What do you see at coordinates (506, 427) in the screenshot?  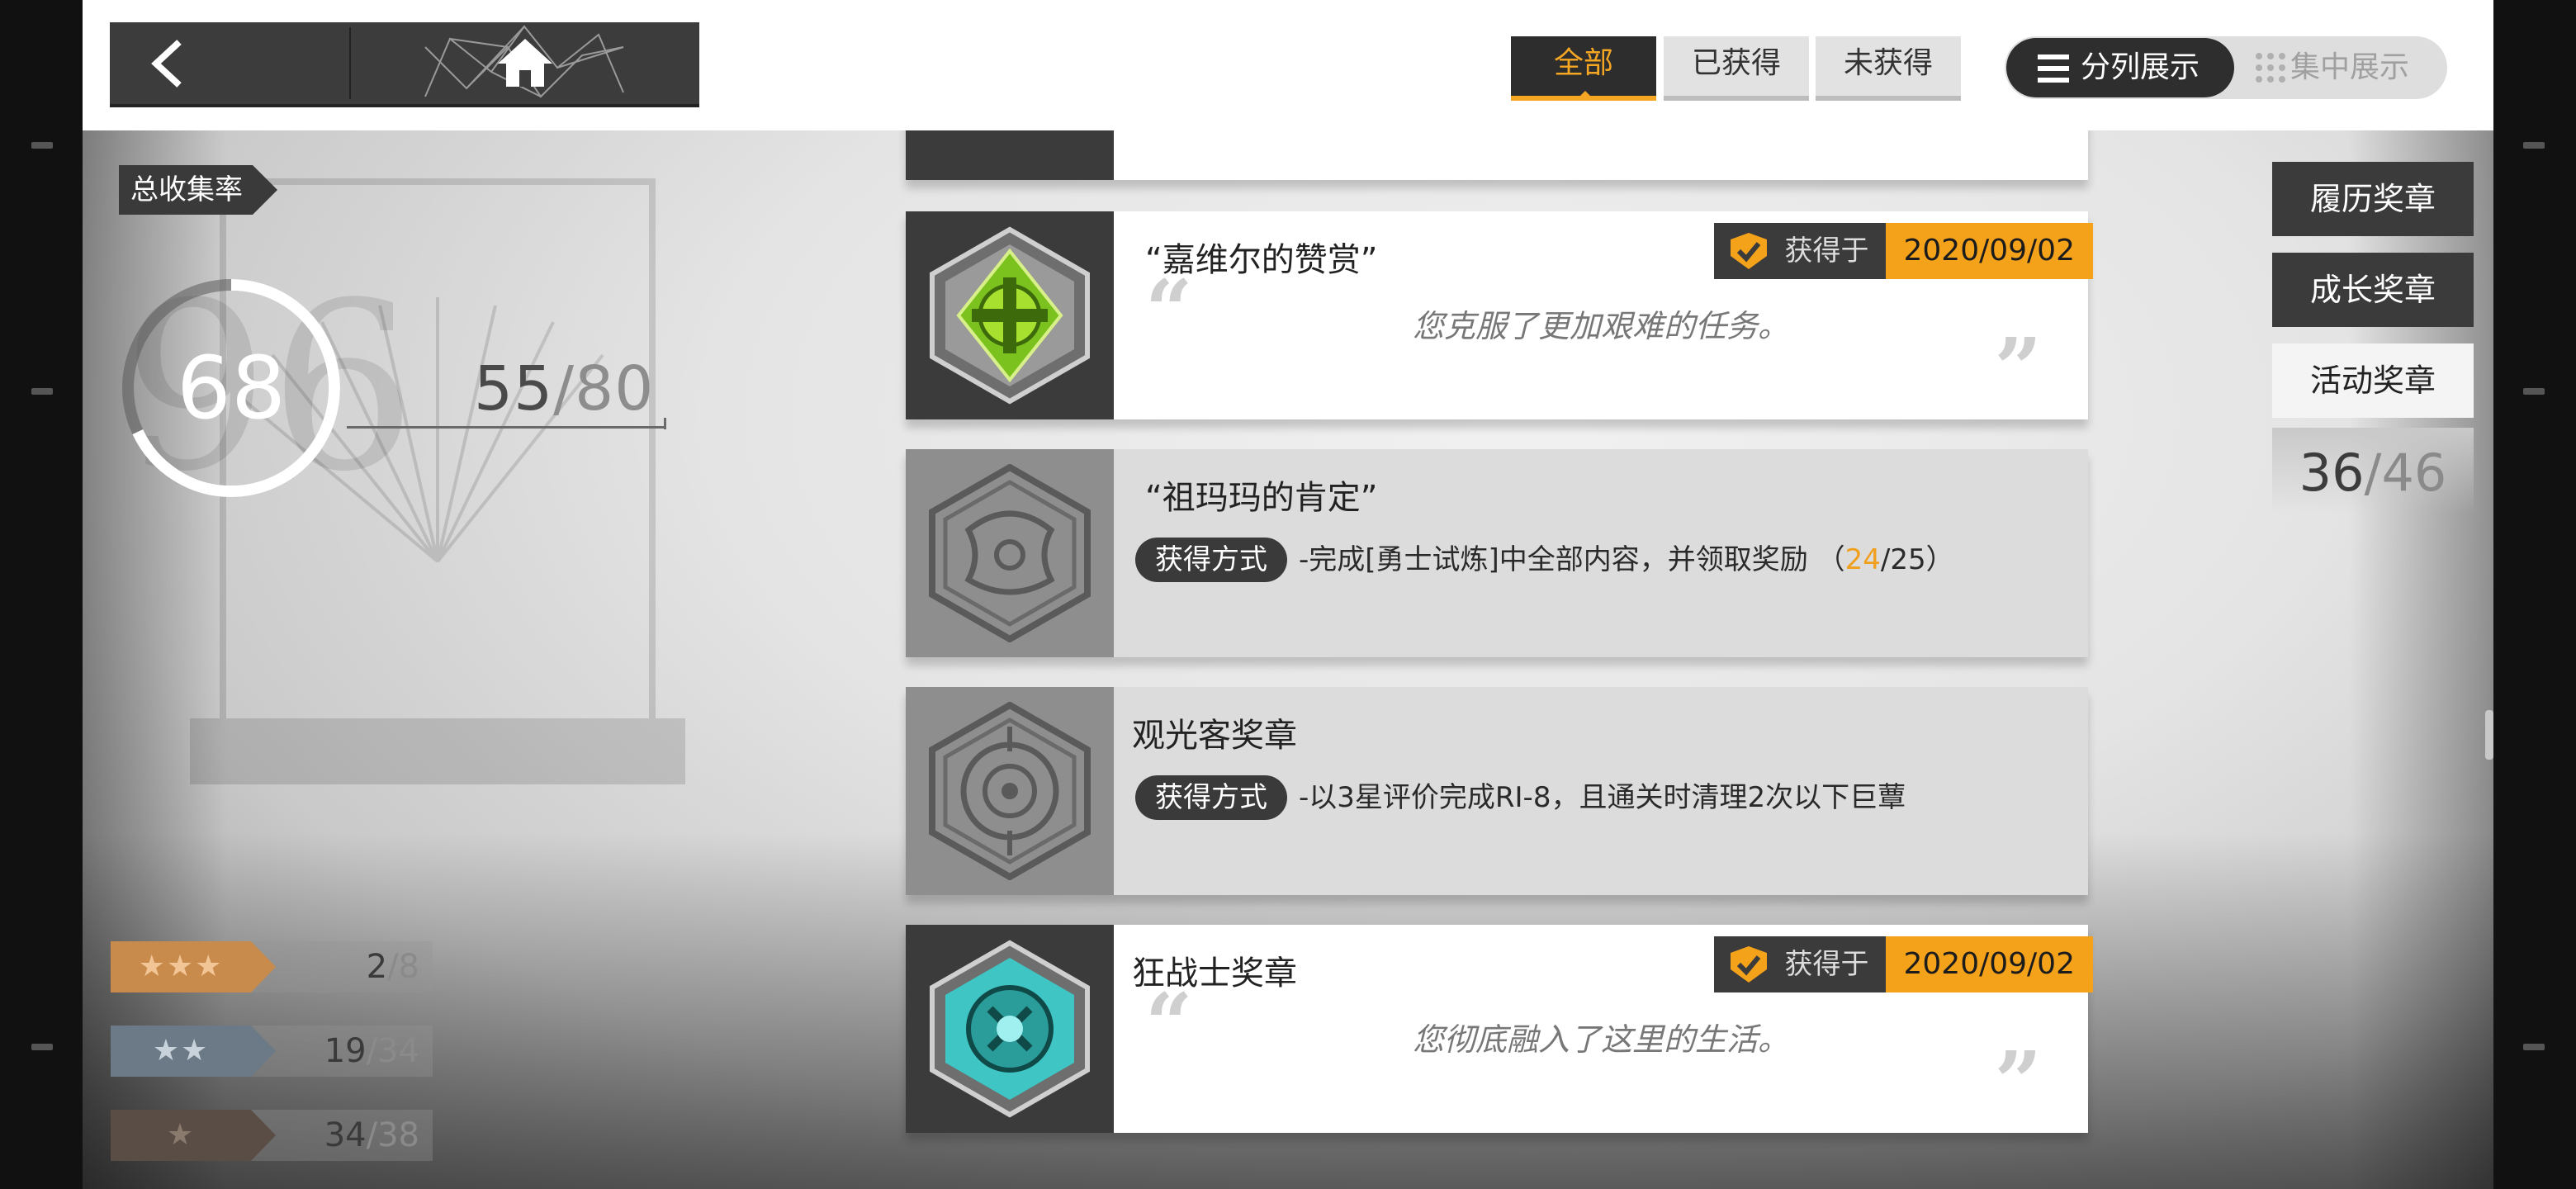 I see `count-underline` at bounding box center [506, 427].